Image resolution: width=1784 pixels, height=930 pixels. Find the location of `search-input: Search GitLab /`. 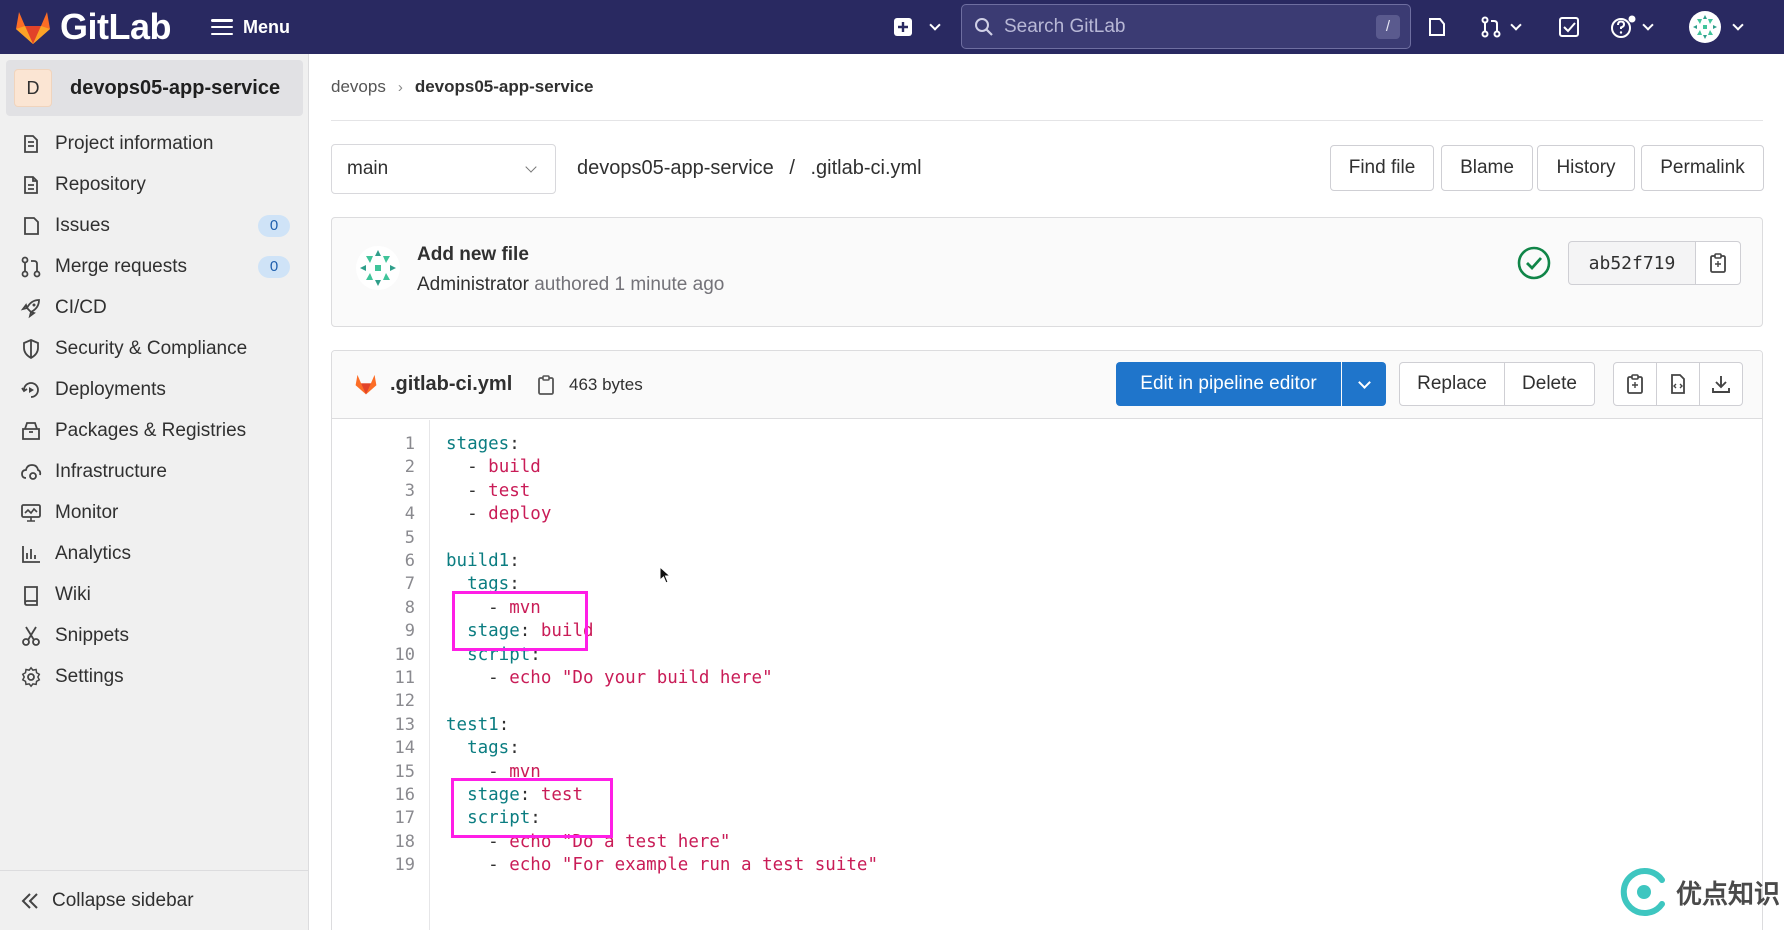

search-input: Search GitLab / is located at coordinates (1186, 26).